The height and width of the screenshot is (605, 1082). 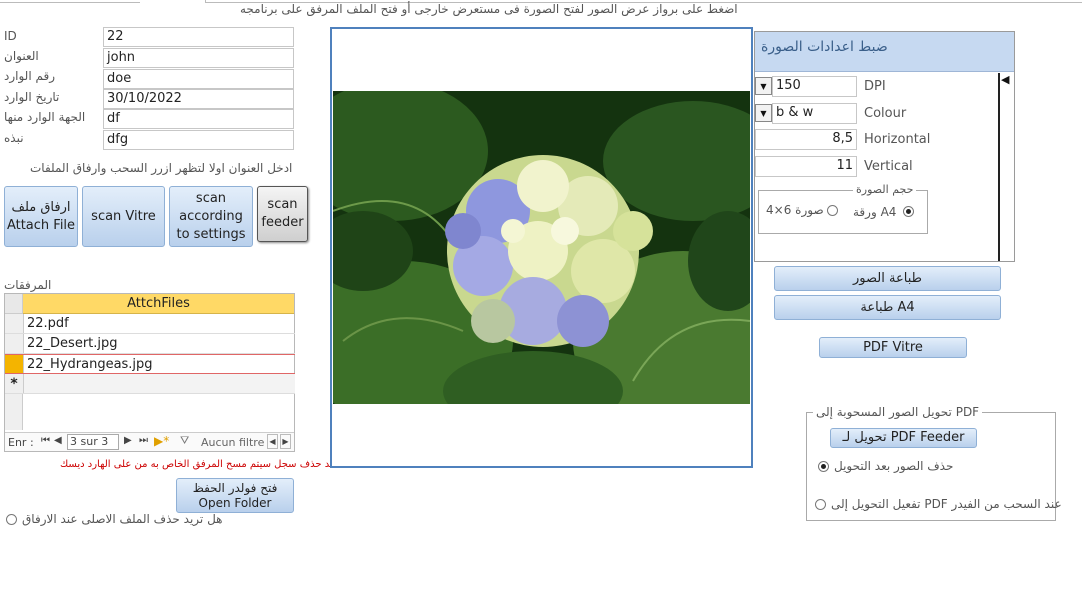 What do you see at coordinates (885, 113) in the screenshot?
I see `colour-label: Colour` at bounding box center [885, 113].